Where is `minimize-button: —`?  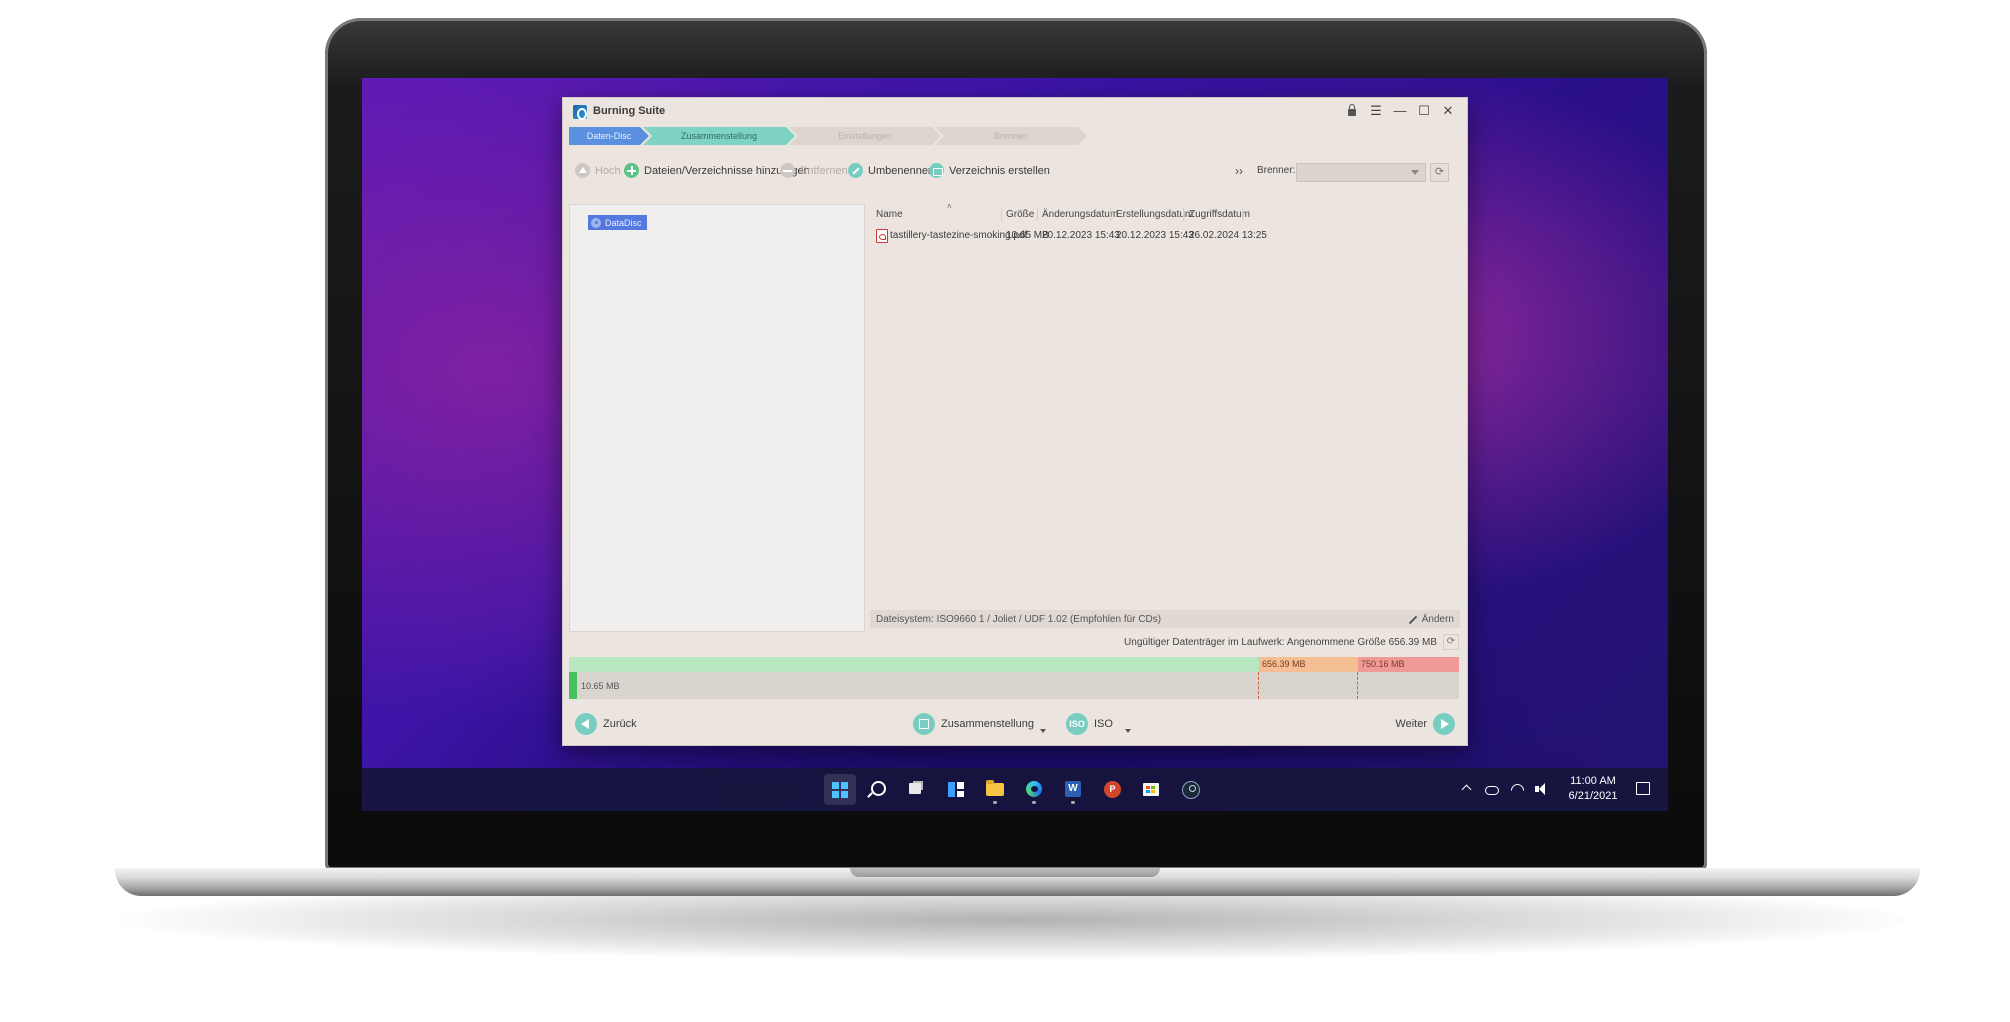 minimize-button: — is located at coordinates (1400, 111).